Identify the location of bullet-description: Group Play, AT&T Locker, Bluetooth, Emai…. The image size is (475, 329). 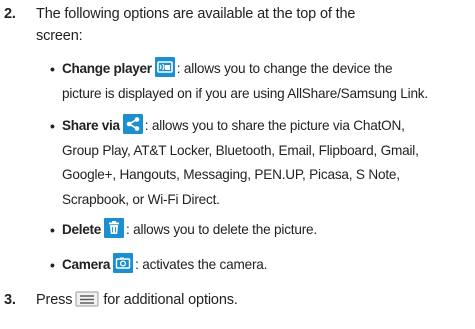
(240, 150).